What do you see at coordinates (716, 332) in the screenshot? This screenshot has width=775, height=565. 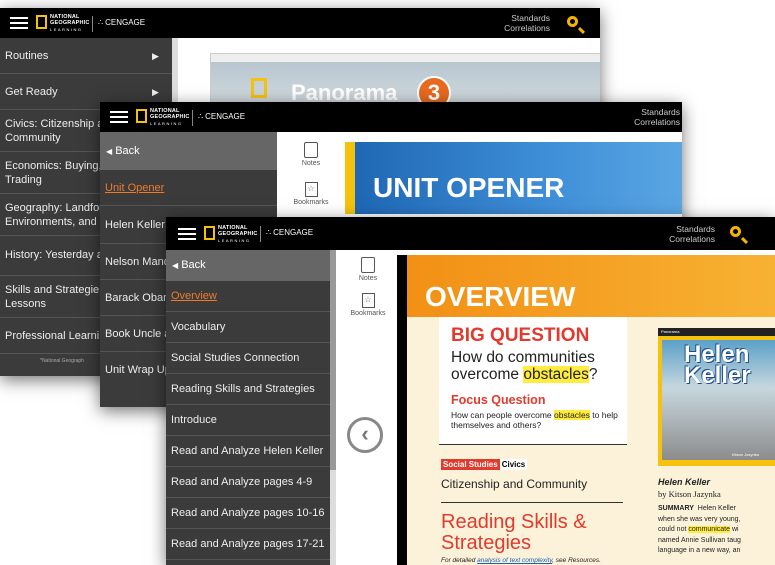 I see `book-series: Panorama` at bounding box center [716, 332].